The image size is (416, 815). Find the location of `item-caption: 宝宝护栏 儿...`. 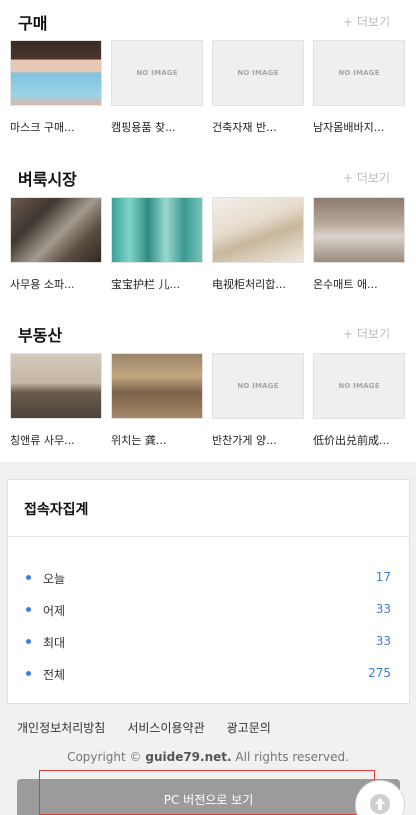

item-caption: 宝宝护栏 儿... is located at coordinates (157, 284).